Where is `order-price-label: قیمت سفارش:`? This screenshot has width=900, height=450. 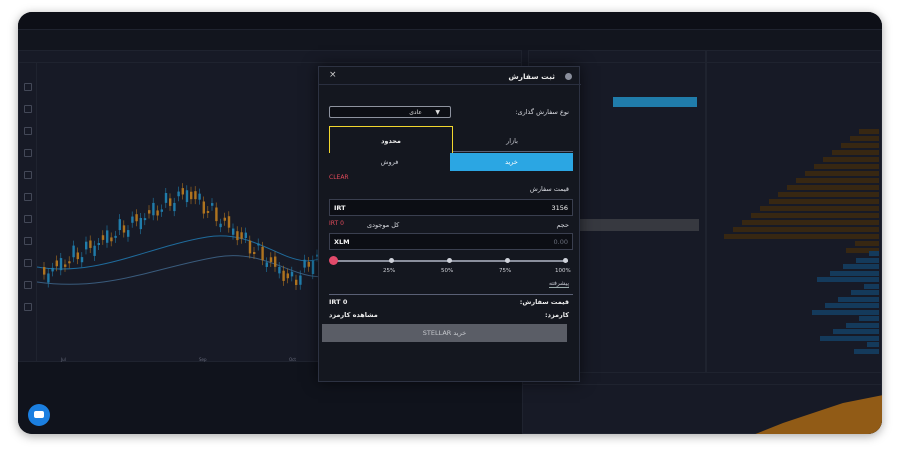 order-price-label: قیمت سفارش: is located at coordinates (544, 302).